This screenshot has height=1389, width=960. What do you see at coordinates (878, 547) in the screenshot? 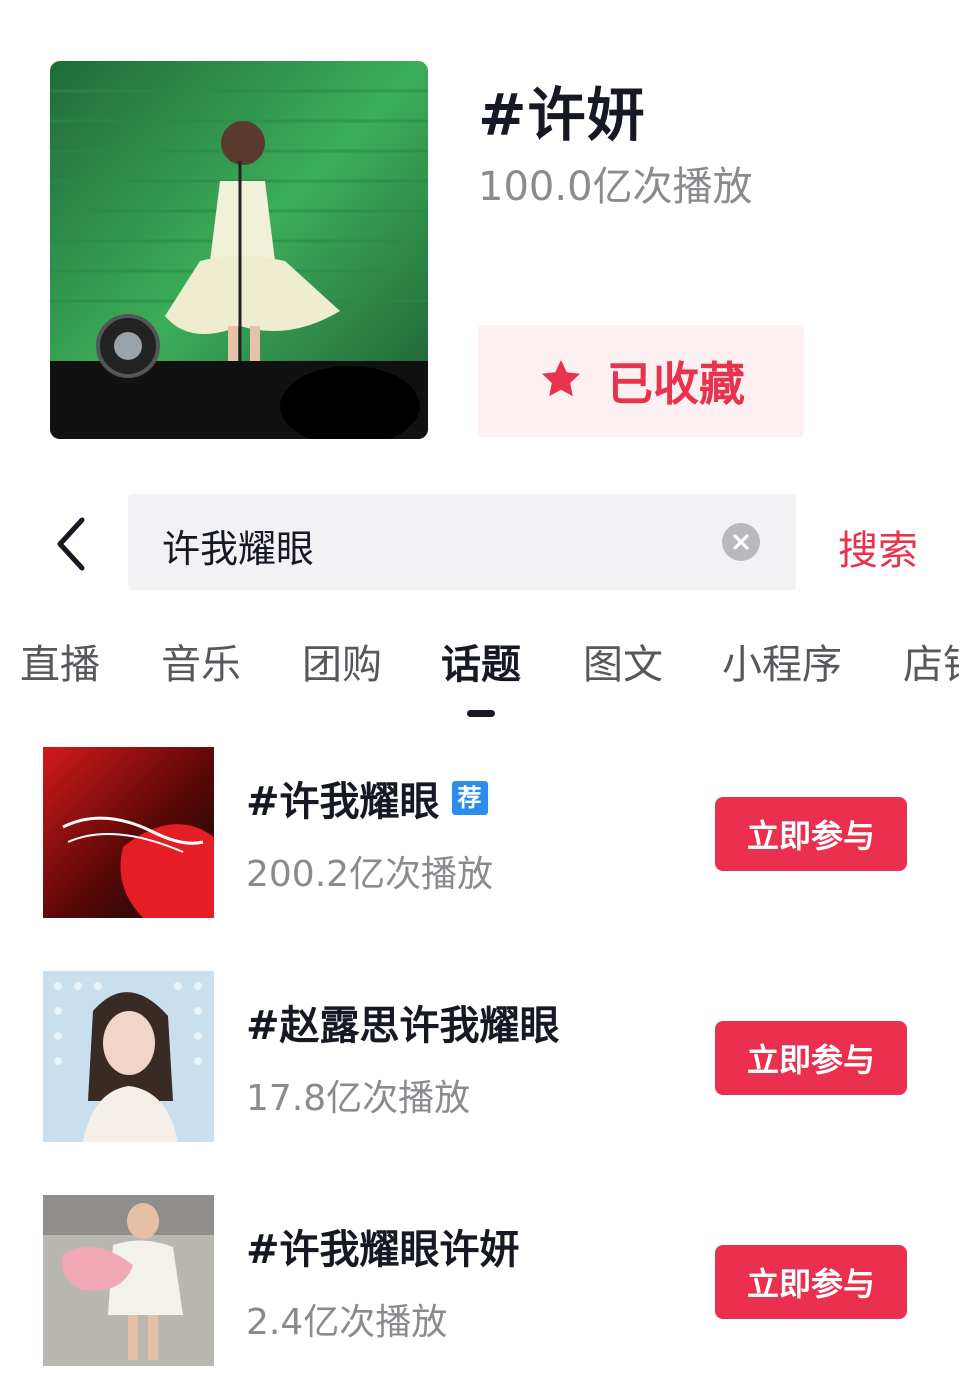
I see `search-button: 搜索` at bounding box center [878, 547].